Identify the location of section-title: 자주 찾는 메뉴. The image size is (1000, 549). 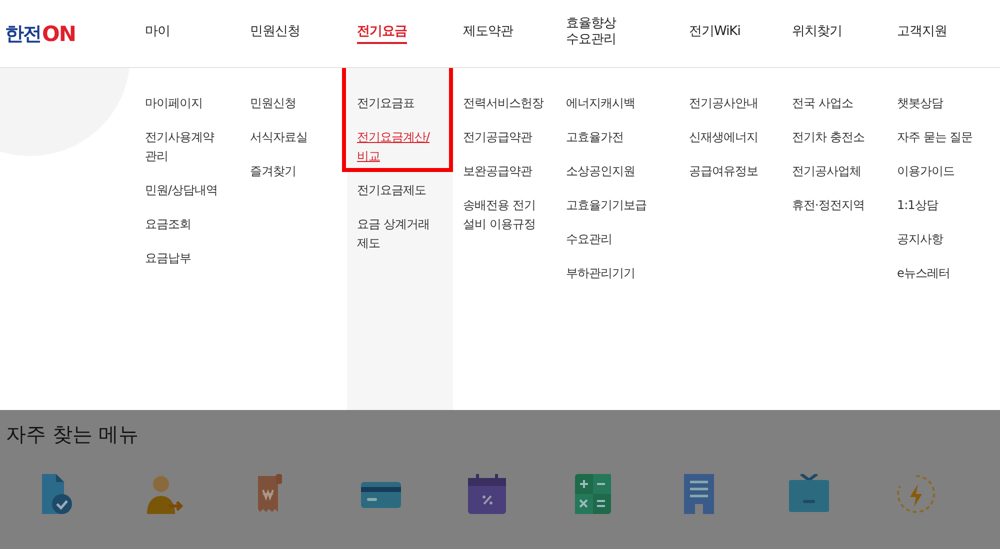
(72, 434).